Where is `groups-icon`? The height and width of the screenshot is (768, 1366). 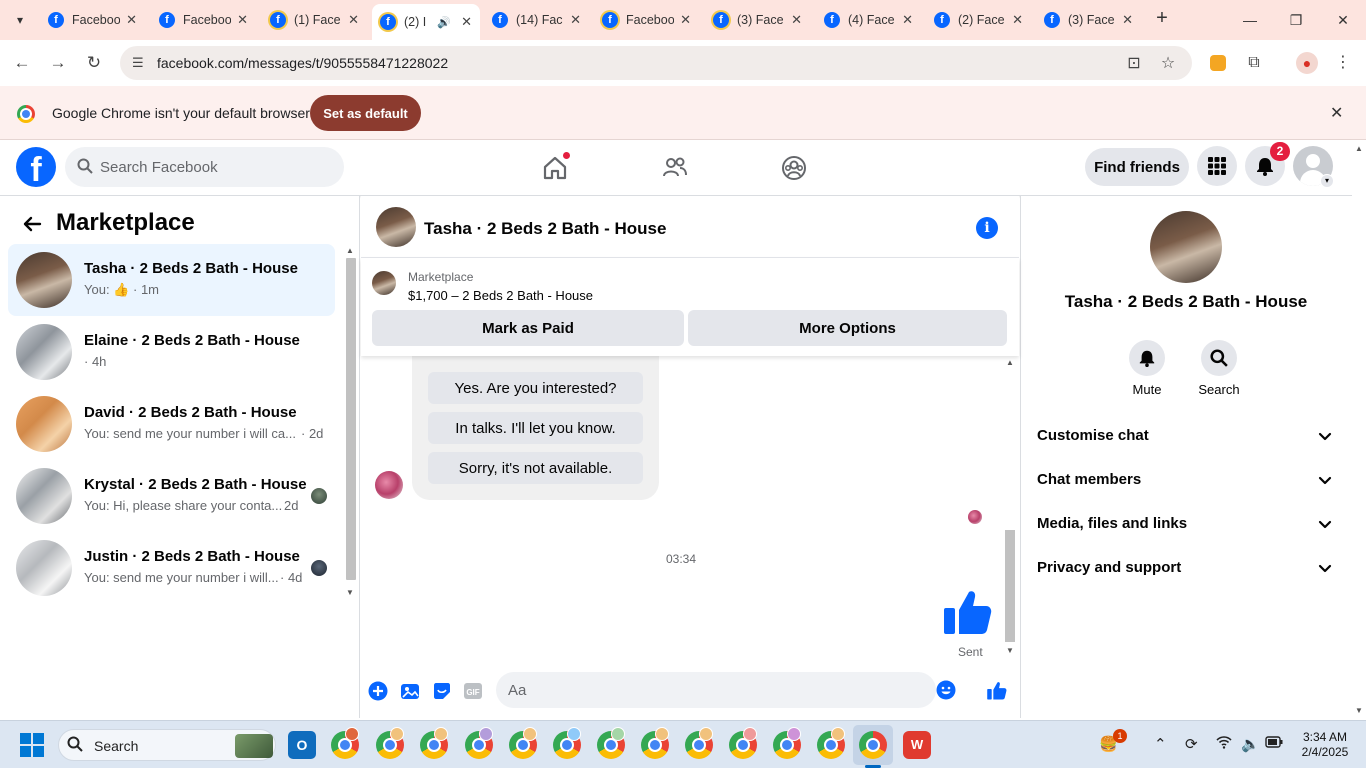
groups-icon is located at coordinates (794, 168).